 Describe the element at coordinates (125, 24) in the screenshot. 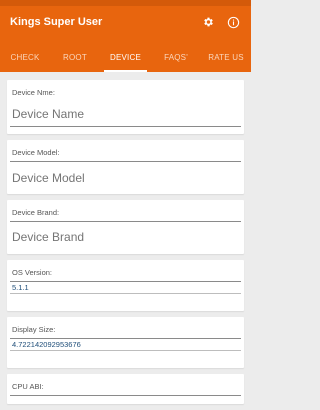

I see `toolbar: Kings Super User` at that location.